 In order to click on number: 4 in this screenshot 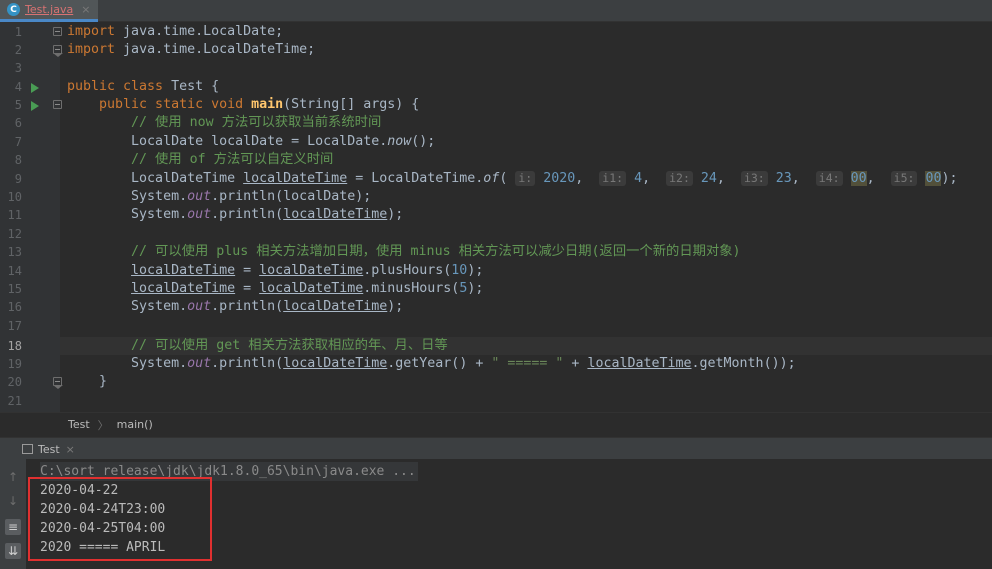, I will do `click(638, 178)`.